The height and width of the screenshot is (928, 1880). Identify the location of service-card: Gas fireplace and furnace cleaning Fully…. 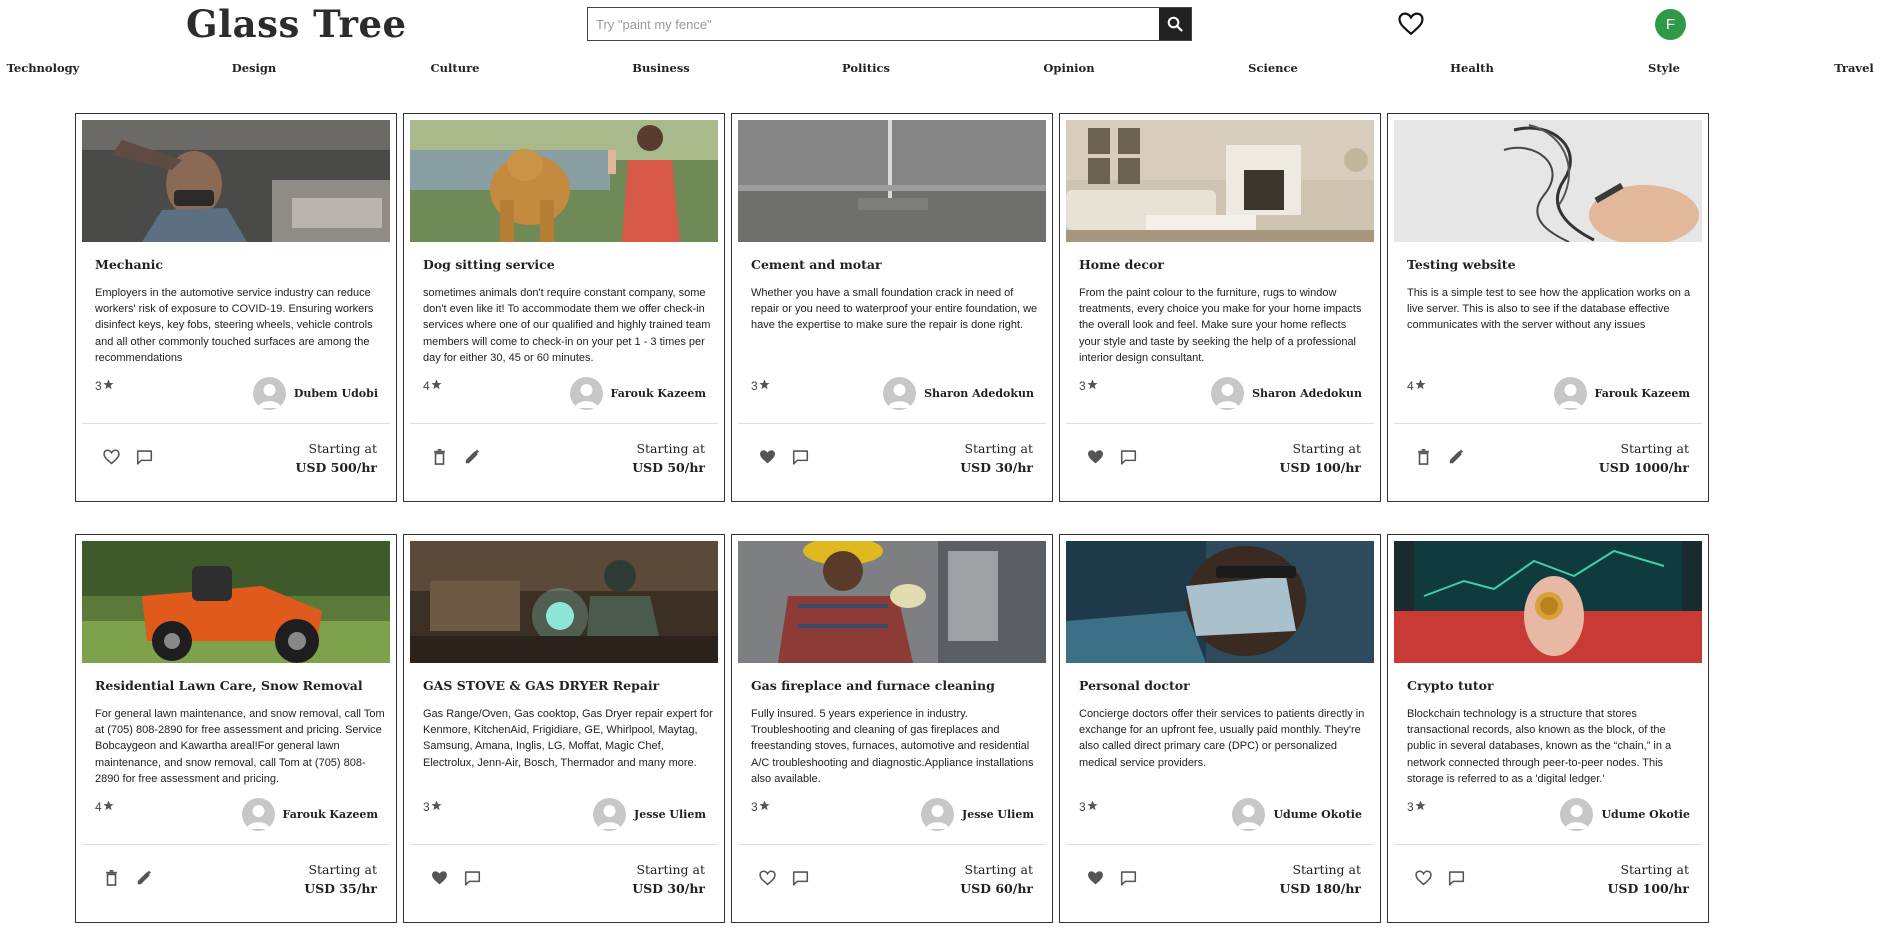
(892, 728).